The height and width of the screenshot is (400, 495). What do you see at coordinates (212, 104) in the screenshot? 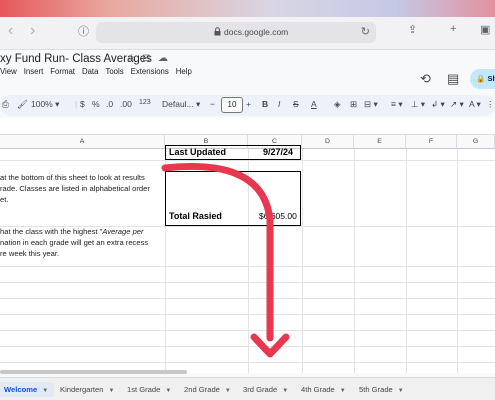
I see `font-size-decrease-icon: −` at bounding box center [212, 104].